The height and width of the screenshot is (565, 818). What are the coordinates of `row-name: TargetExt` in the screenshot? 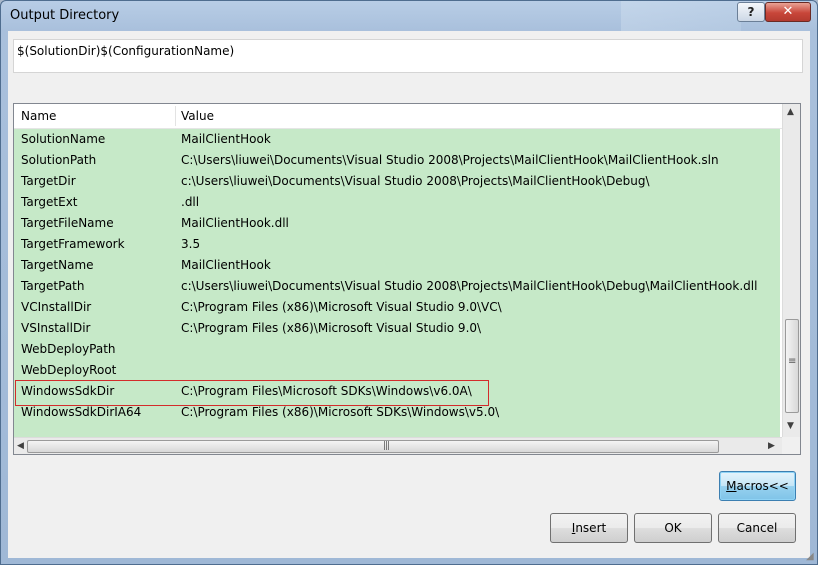 It's located at (49, 202).